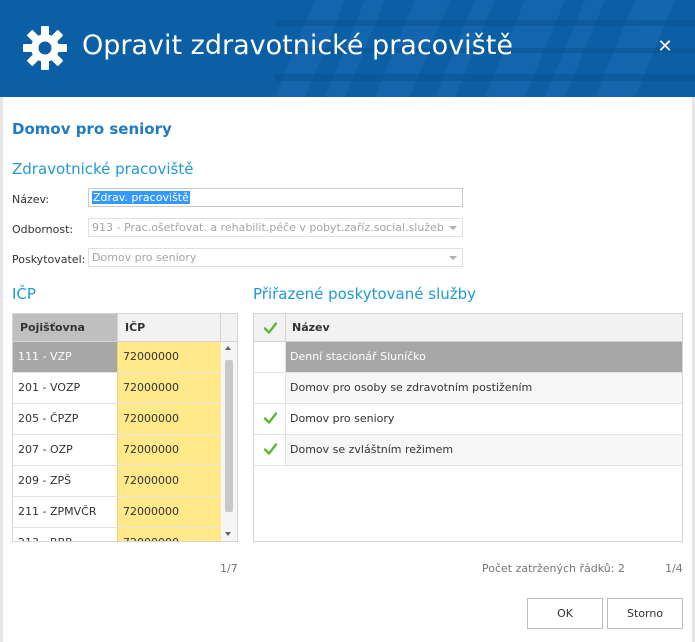  What do you see at coordinates (468, 419) in the screenshot?
I see `table-row: Domov pro seniory` at bounding box center [468, 419].